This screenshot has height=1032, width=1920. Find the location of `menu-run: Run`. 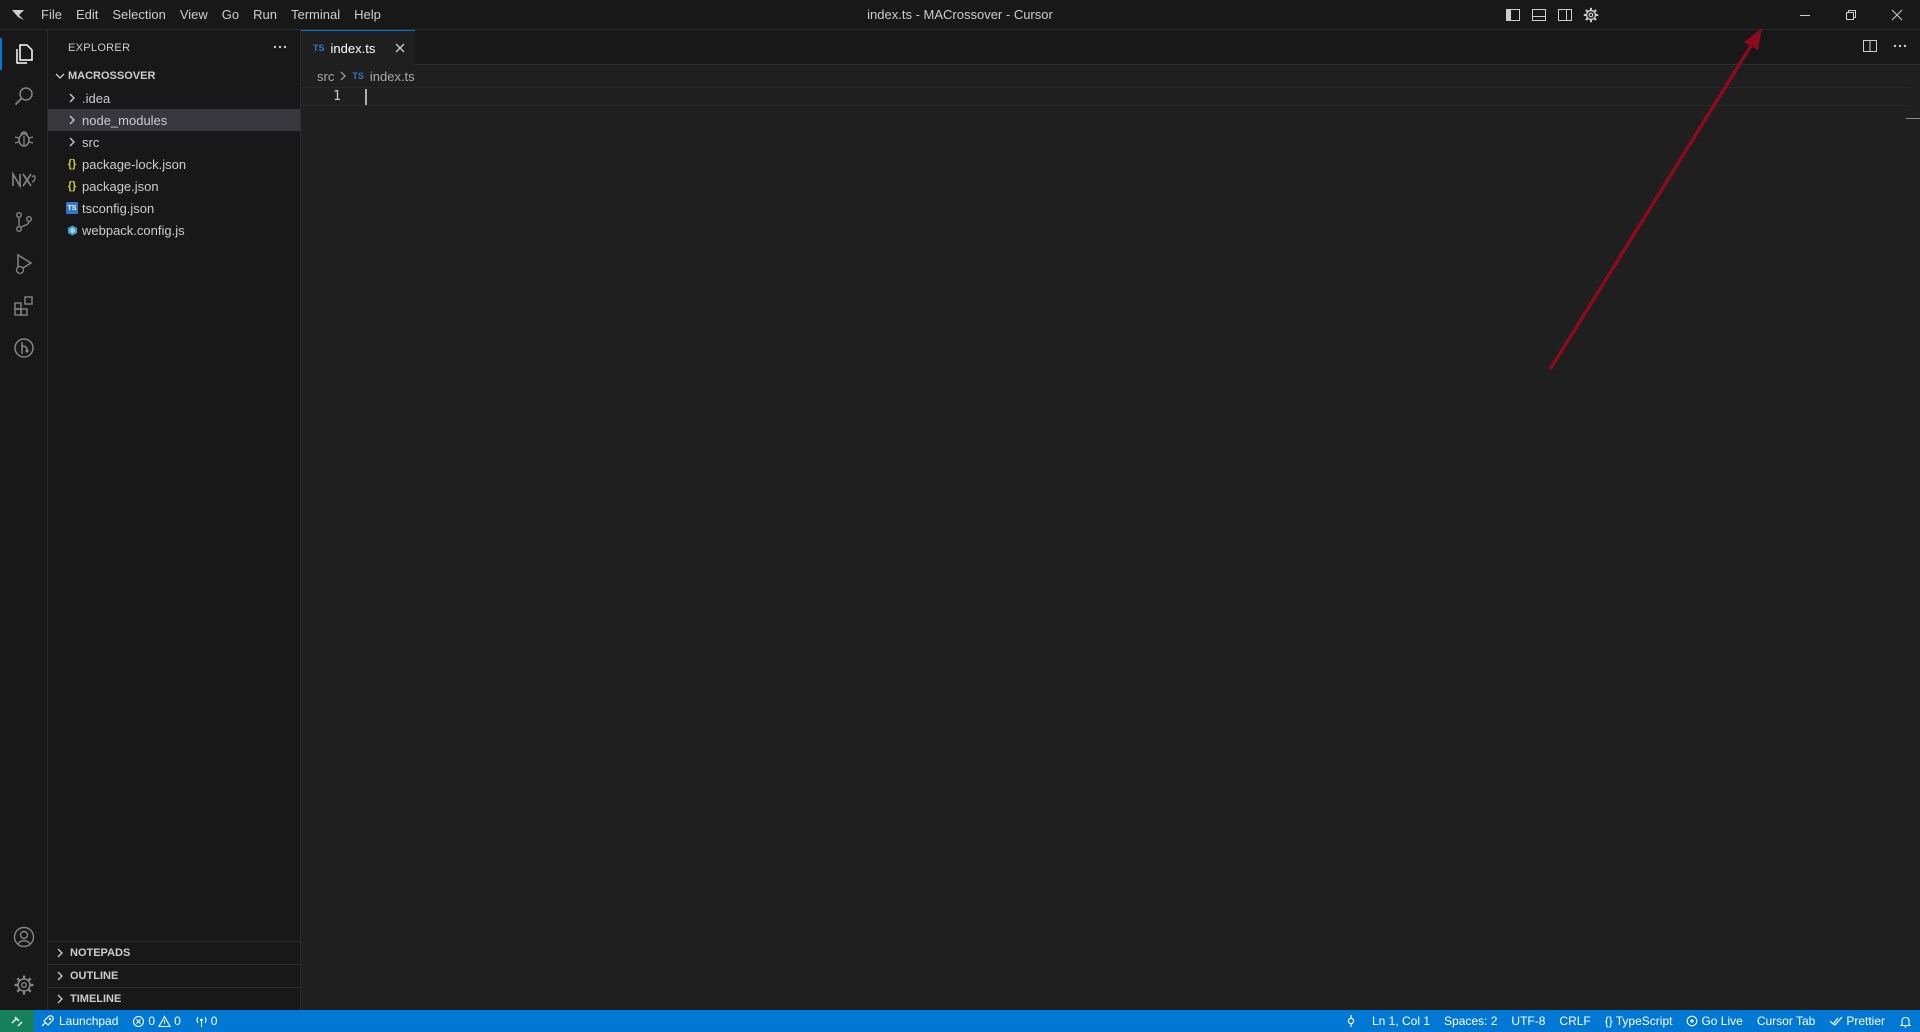

menu-run: Run is located at coordinates (265, 15).